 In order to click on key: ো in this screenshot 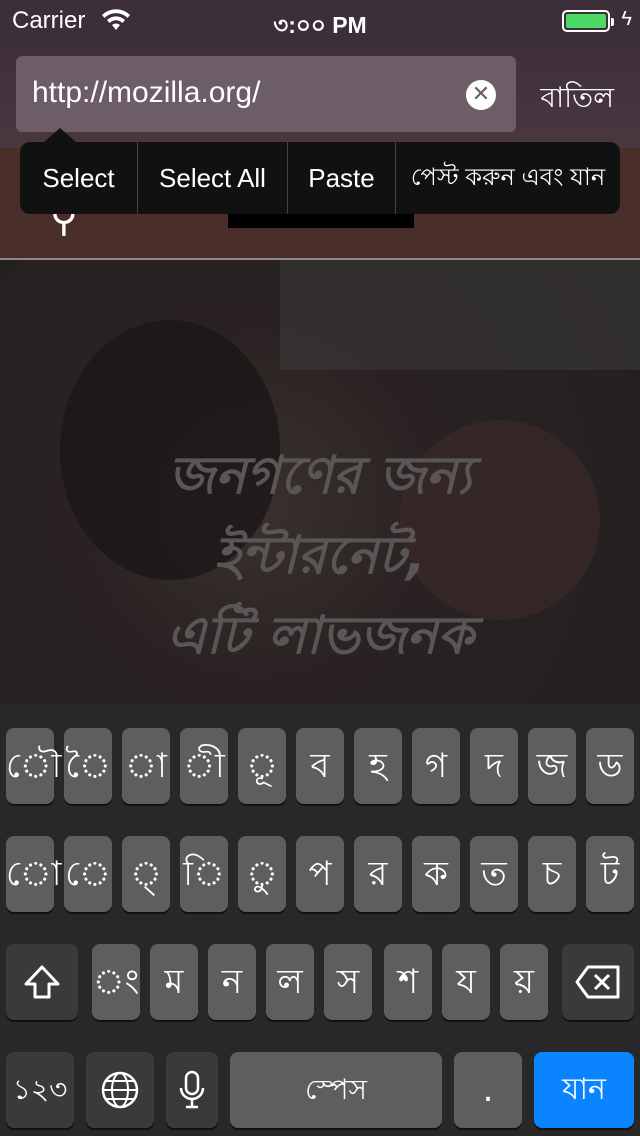, I will do `click(34, 874)`.